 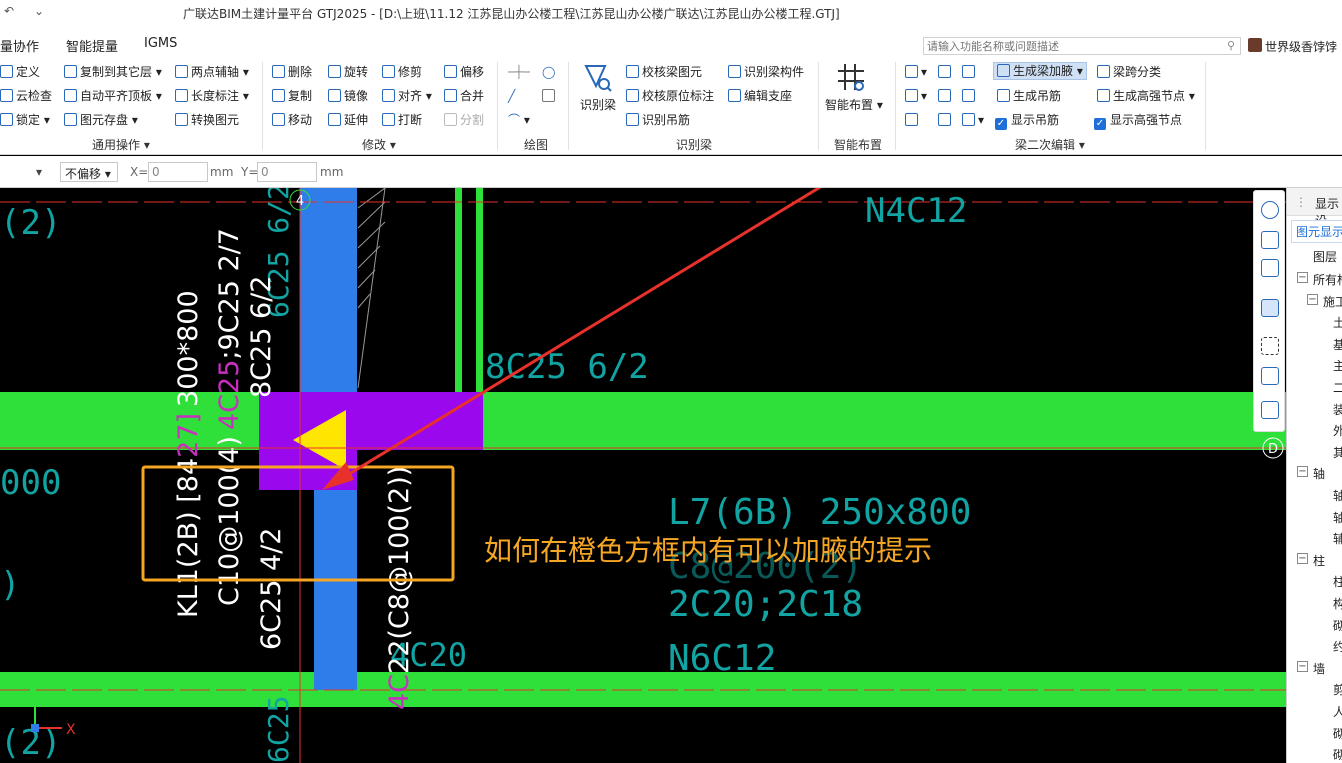 I want to click on smart-layout-button: 智能布置 ▾, so click(x=854, y=87).